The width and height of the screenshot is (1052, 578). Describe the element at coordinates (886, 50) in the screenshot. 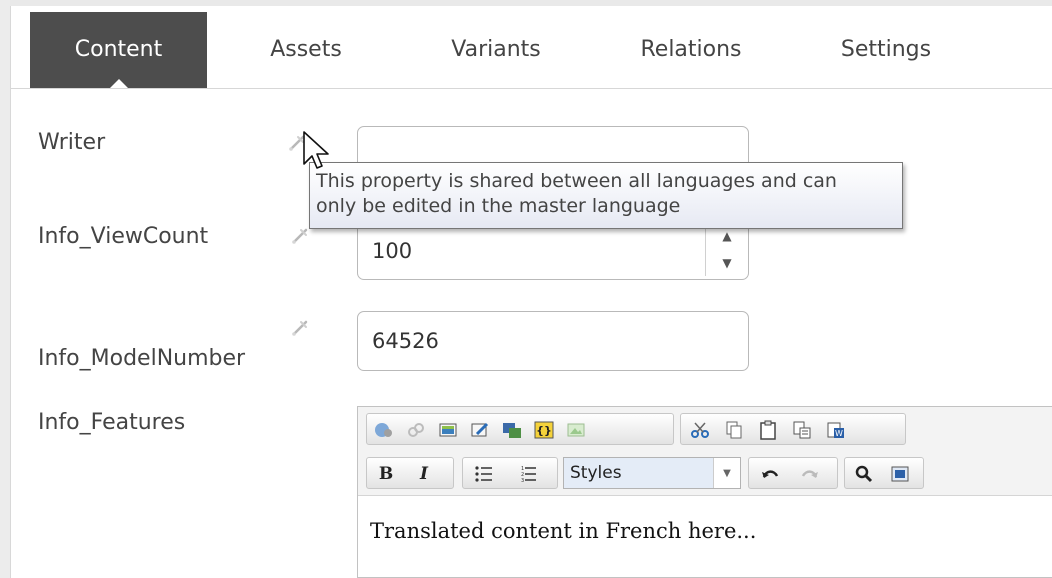

I see `tab-settings: Settings` at that location.